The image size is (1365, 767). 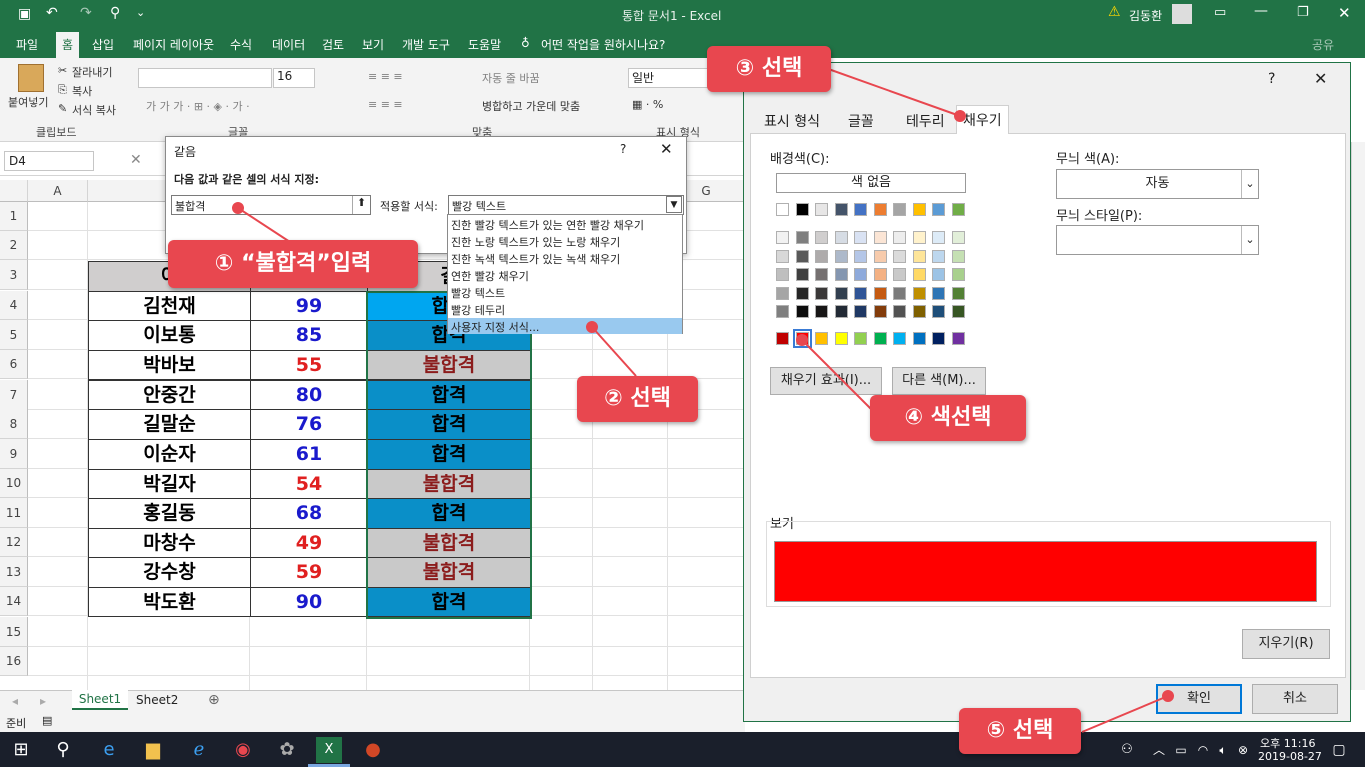 I want to click on clear-button: 지우기(R), so click(x=1286, y=644).